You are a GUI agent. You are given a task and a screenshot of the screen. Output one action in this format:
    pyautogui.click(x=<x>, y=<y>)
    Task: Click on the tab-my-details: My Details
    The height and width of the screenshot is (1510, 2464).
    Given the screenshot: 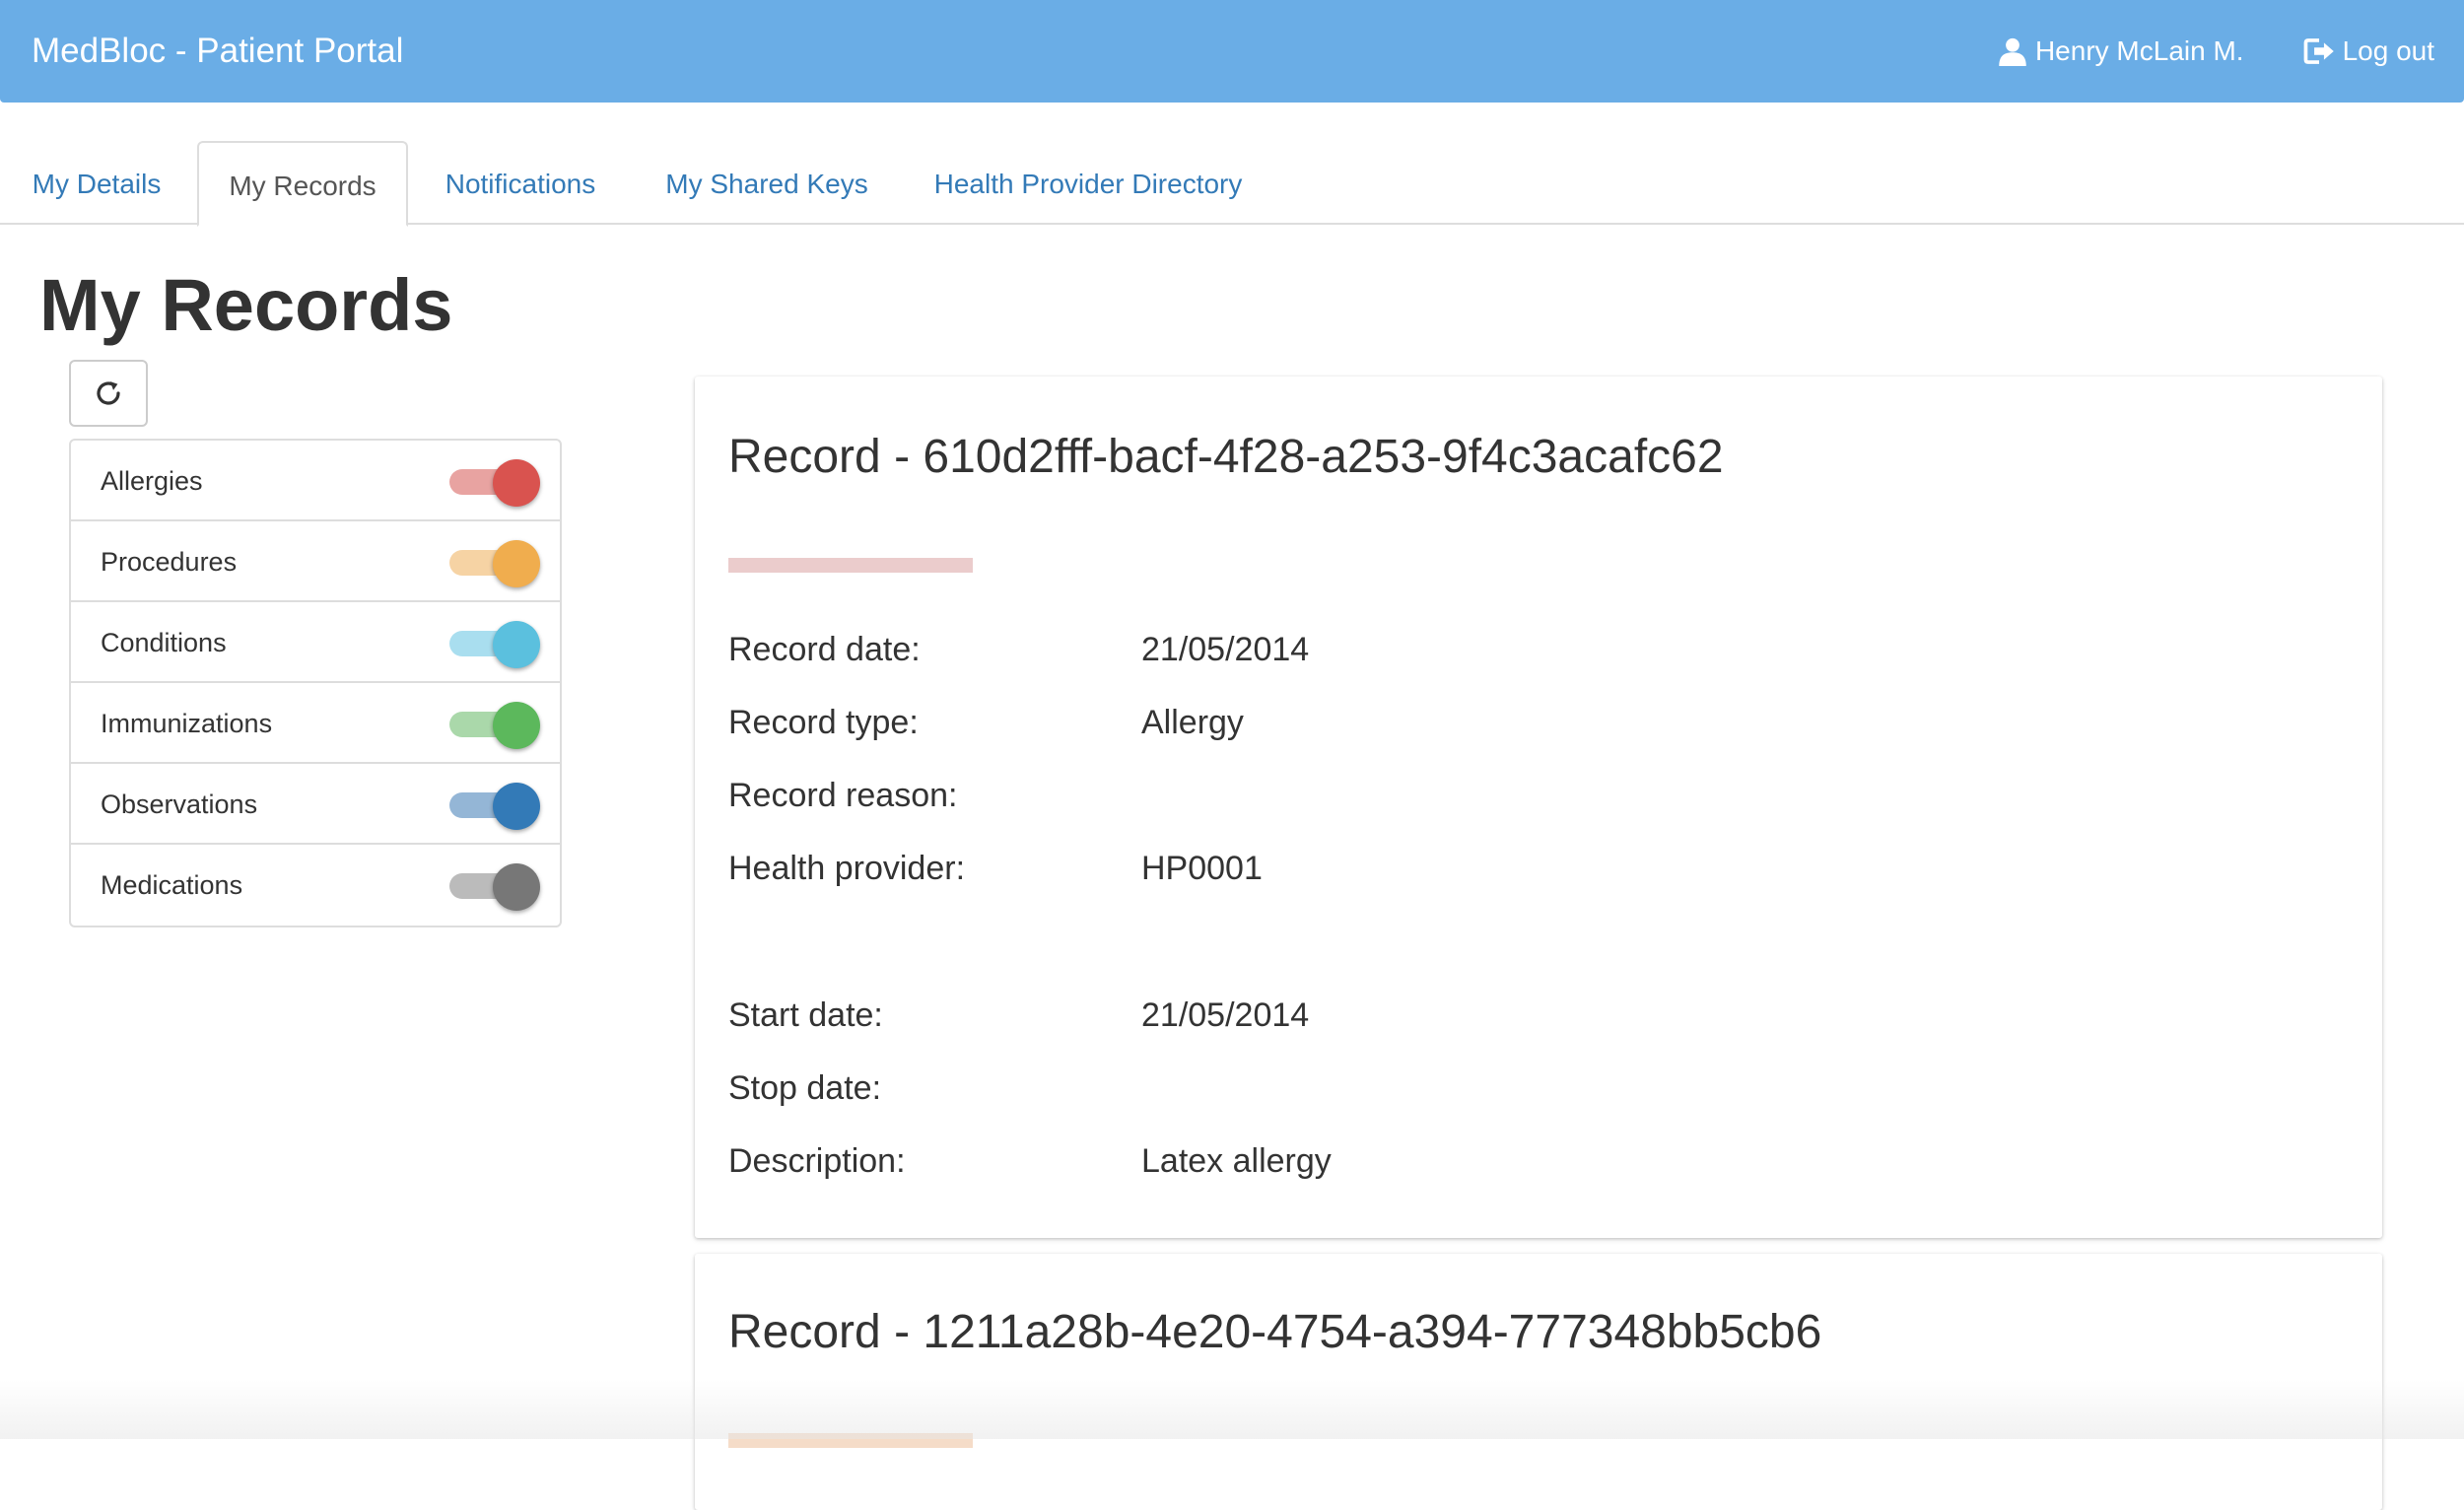 What is the action you would take?
    pyautogui.click(x=96, y=183)
    